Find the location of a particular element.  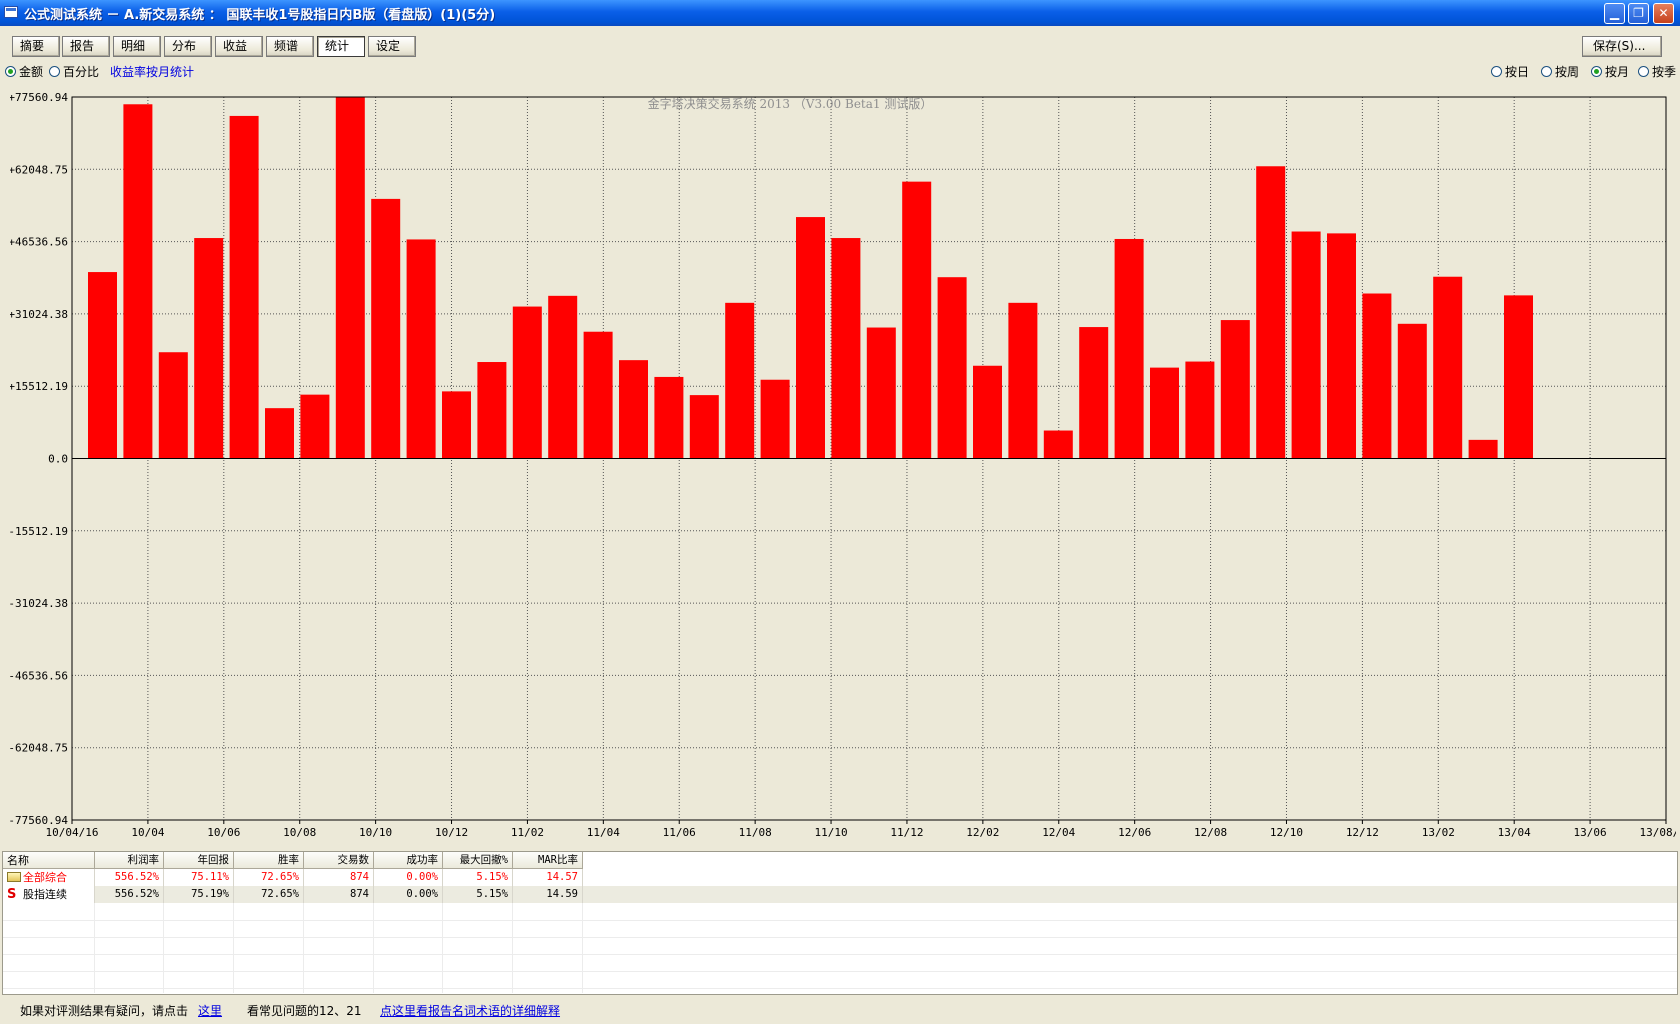

radio-by-month: 按月 is located at coordinates (1610, 72).